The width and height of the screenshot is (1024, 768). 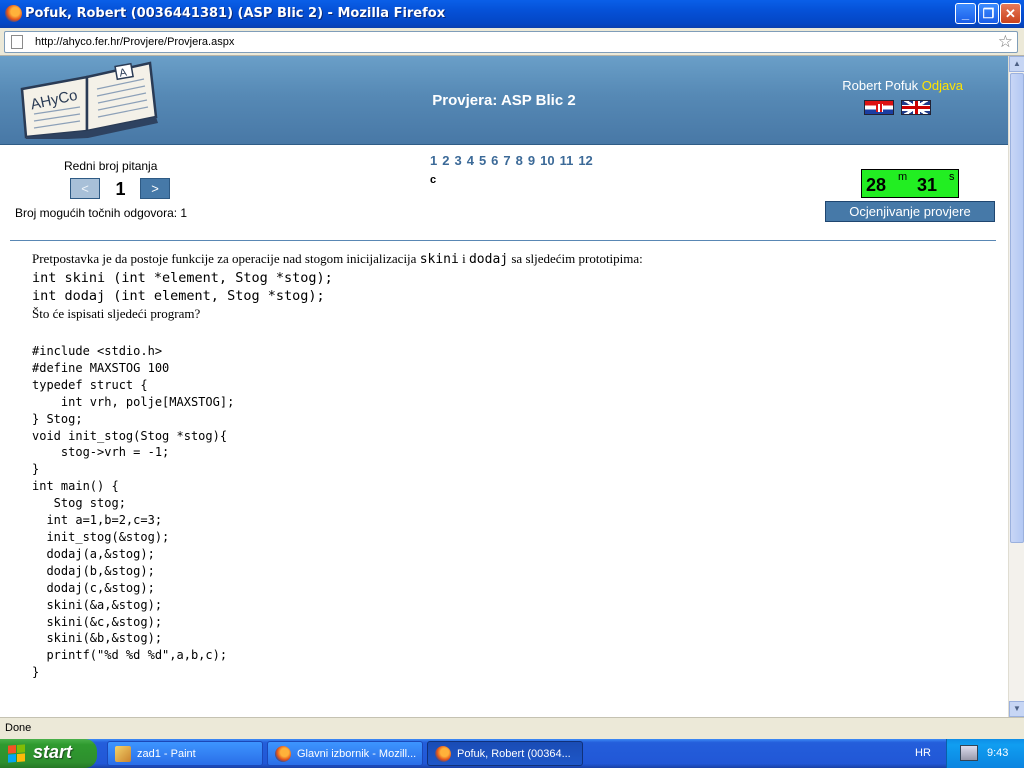 I want to click on bookmark-star-icon: ☆, so click(x=1005, y=42).